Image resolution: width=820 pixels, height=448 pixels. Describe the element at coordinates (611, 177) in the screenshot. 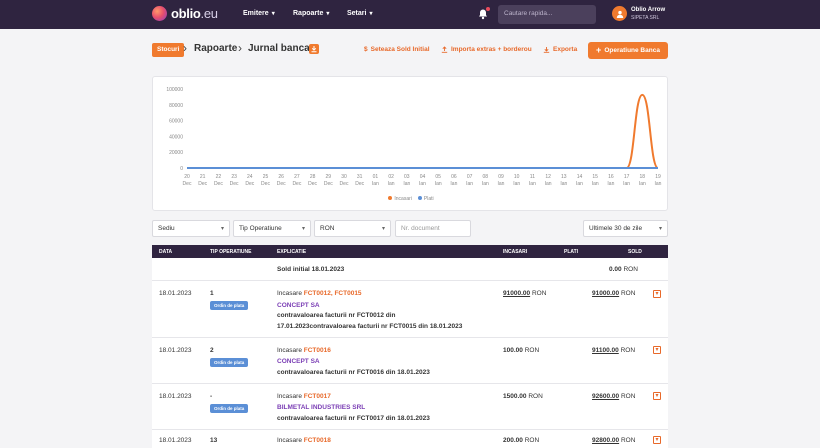

I see `x-tick-label: 16` at that location.